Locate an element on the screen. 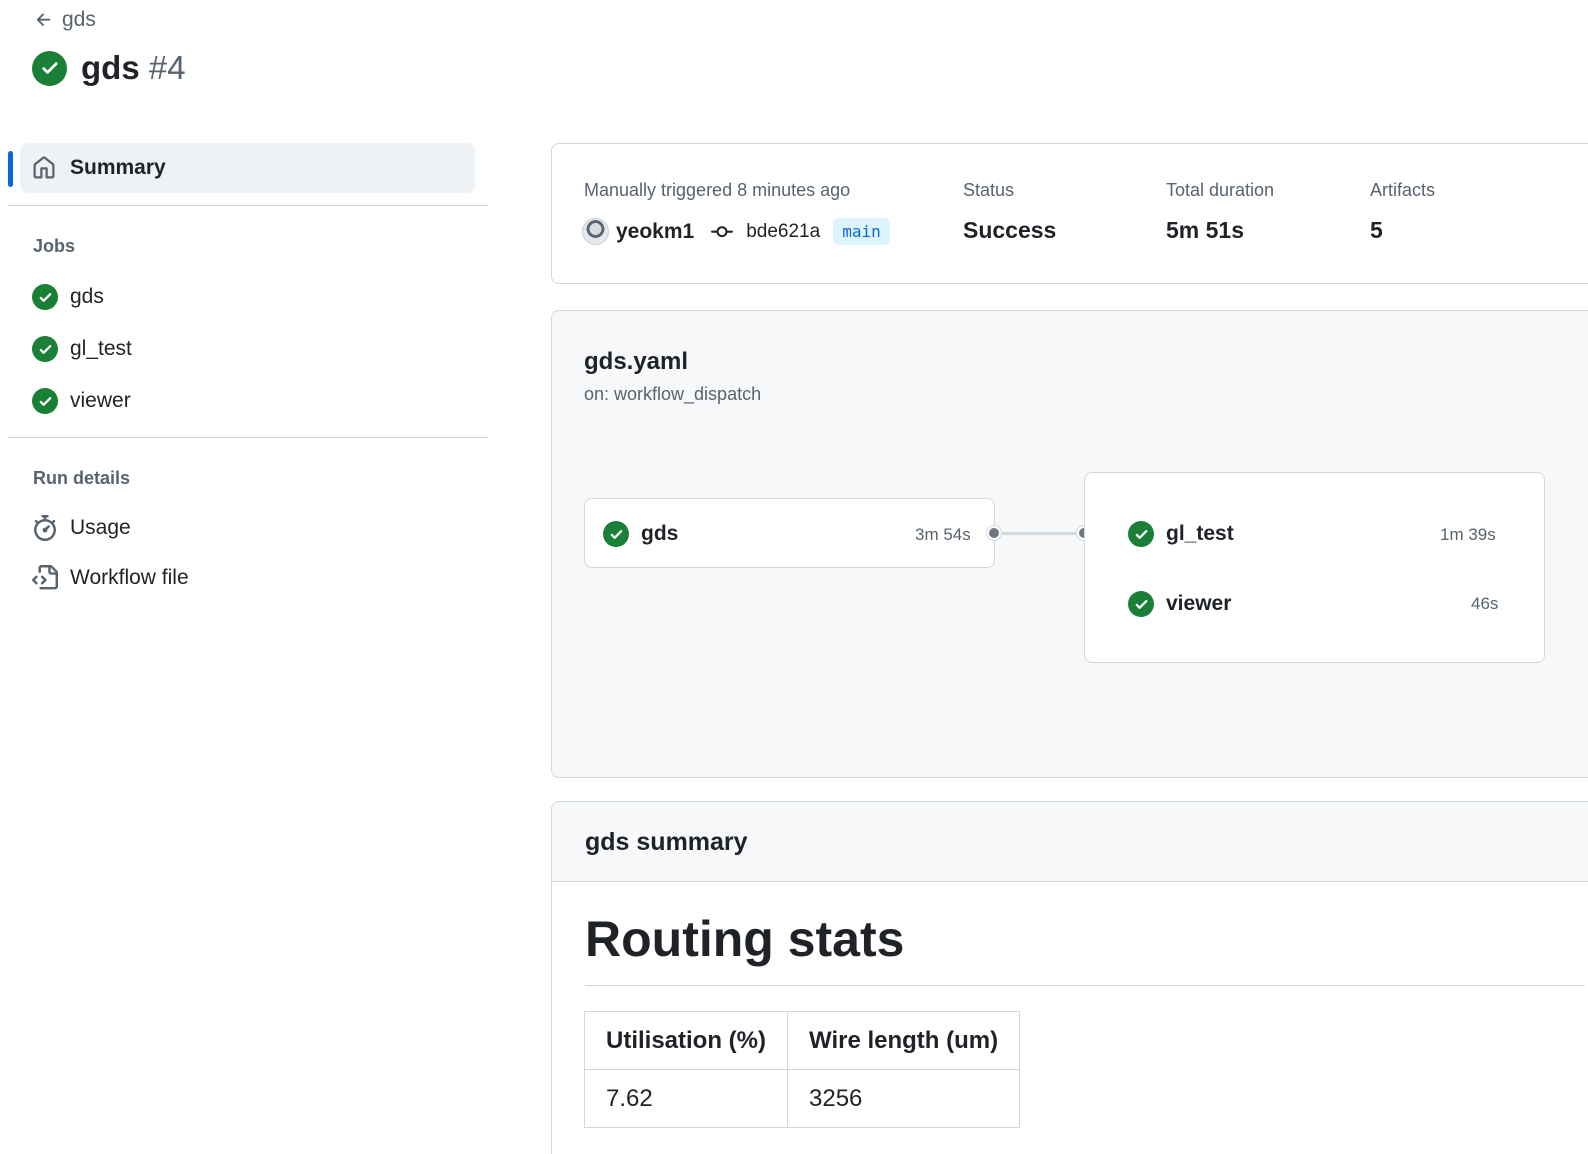  duration-label: Total duration is located at coordinates (1220, 190).